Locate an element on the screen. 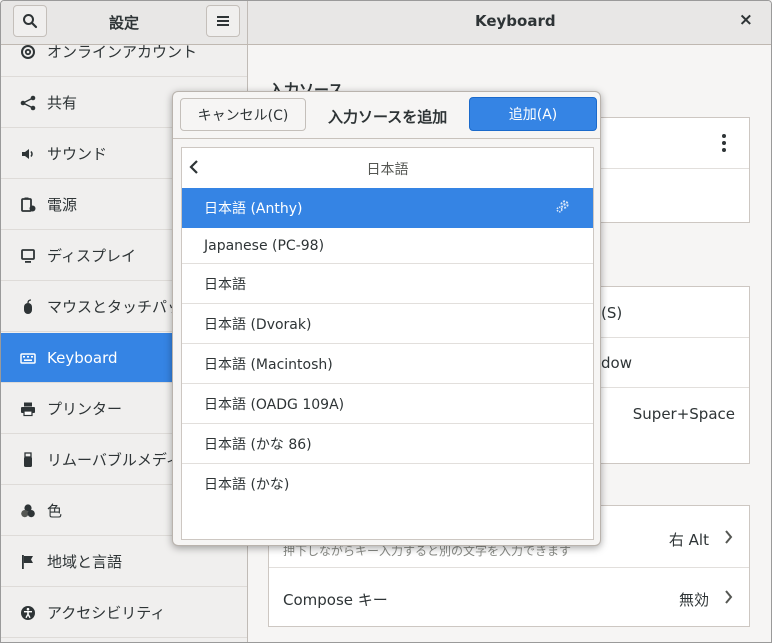 Image resolution: width=772 pixels, height=643 pixels. sidebar-item-online-accounts: オンラインアカウント is located at coordinates (124, 61).